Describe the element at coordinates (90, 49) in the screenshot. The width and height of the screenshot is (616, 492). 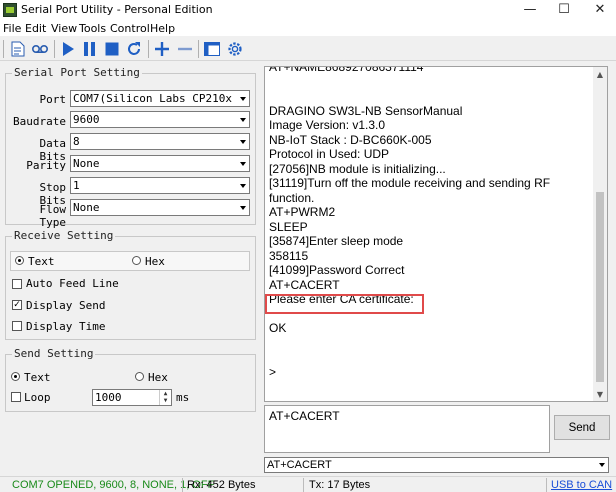
I see `pause-icon` at that location.